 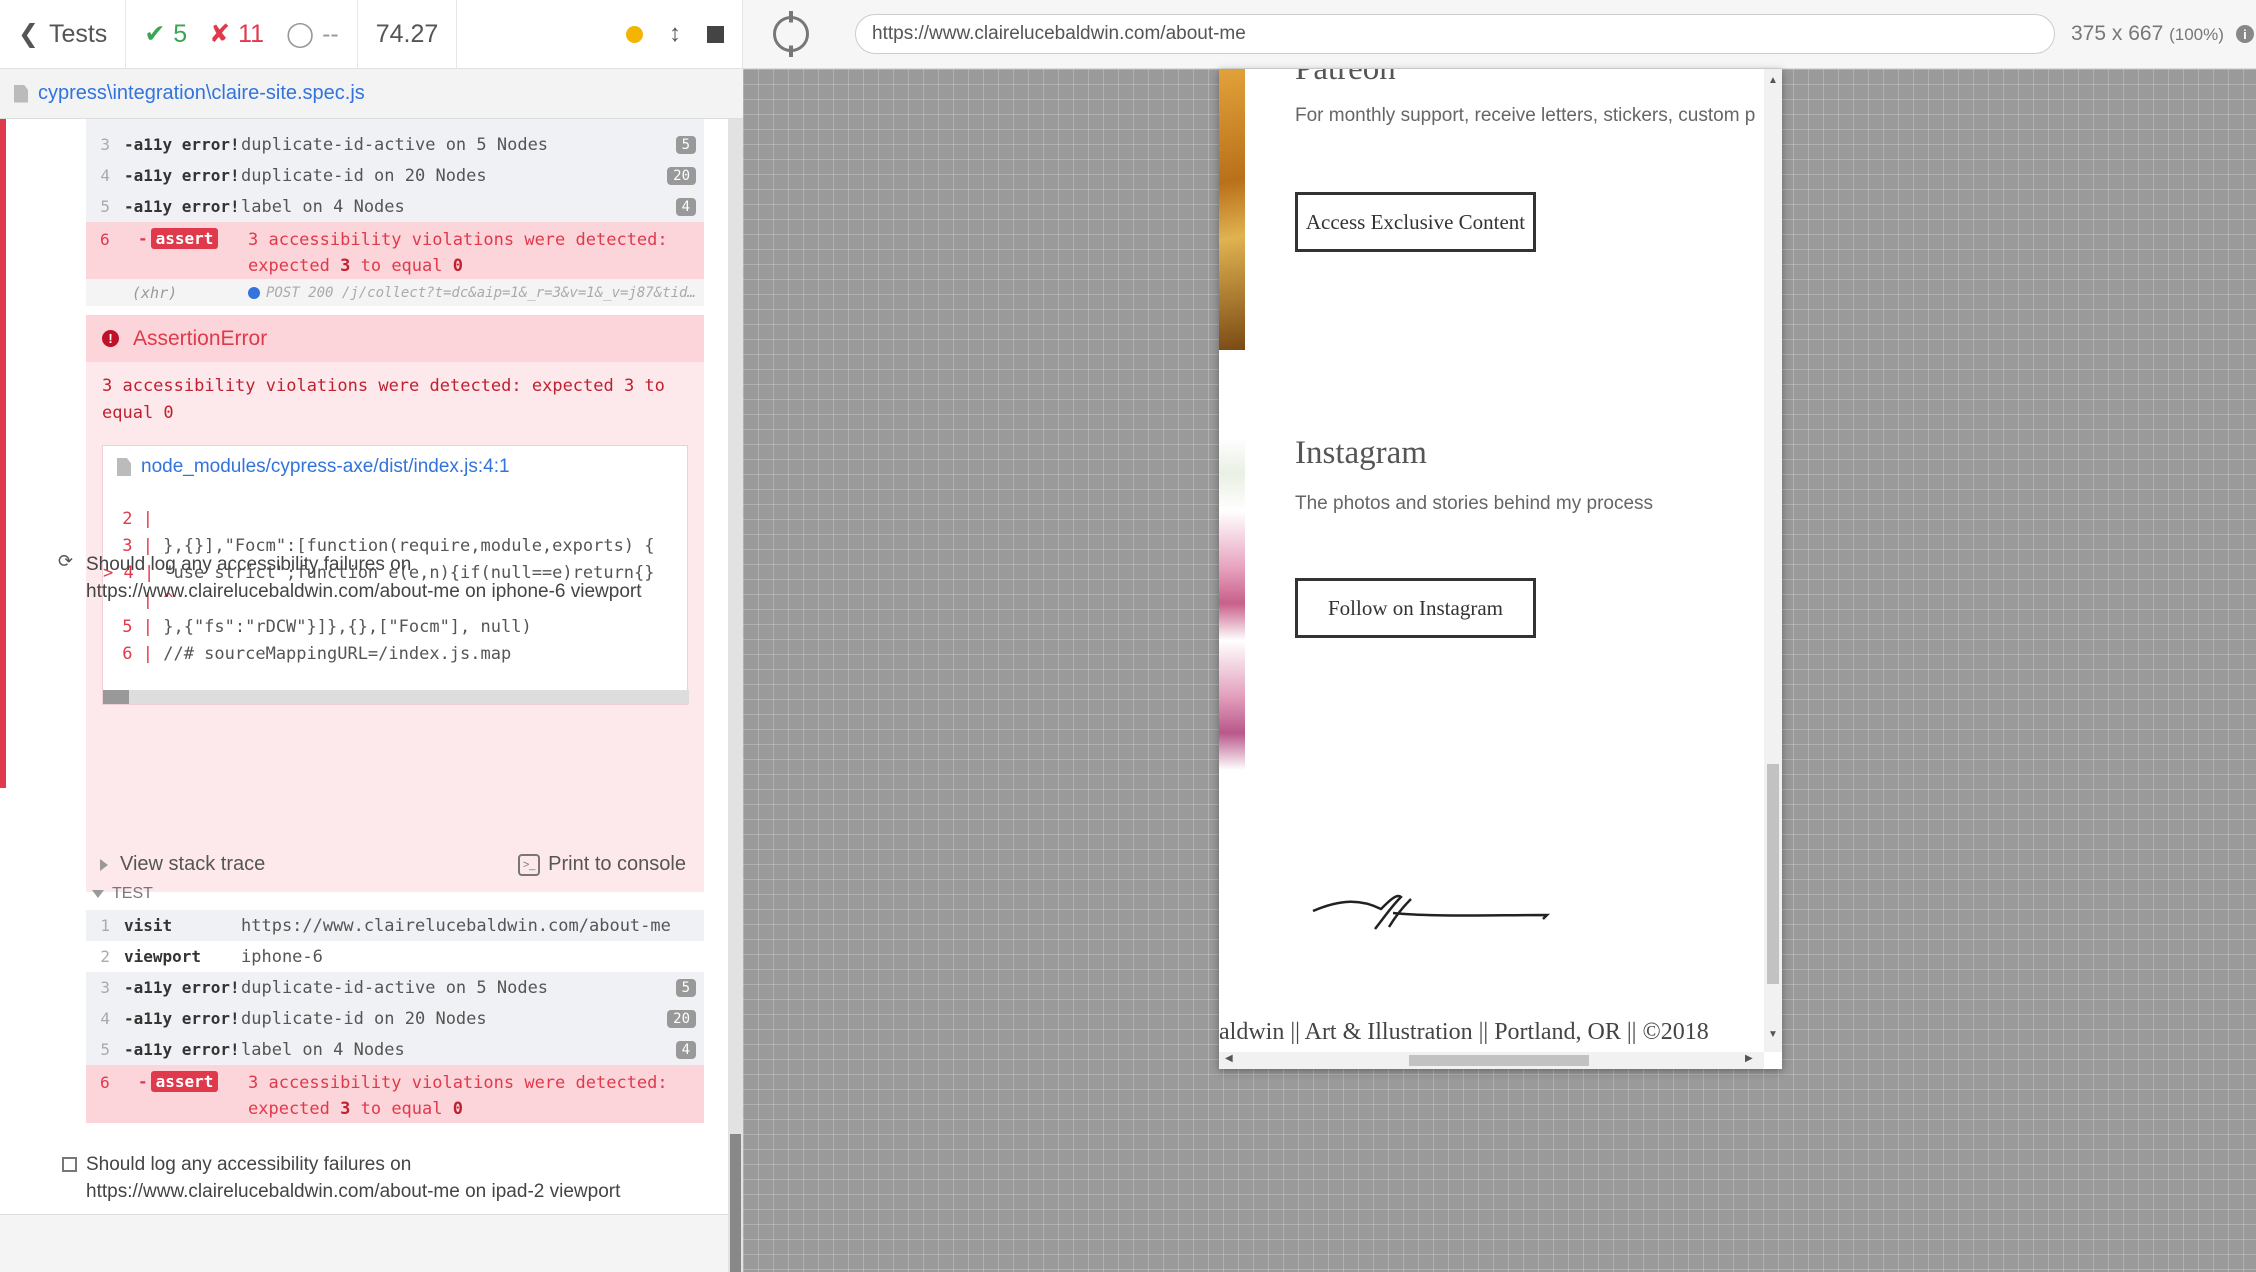 What do you see at coordinates (1773, 80) in the screenshot?
I see `scroll-up-icon: ▲` at bounding box center [1773, 80].